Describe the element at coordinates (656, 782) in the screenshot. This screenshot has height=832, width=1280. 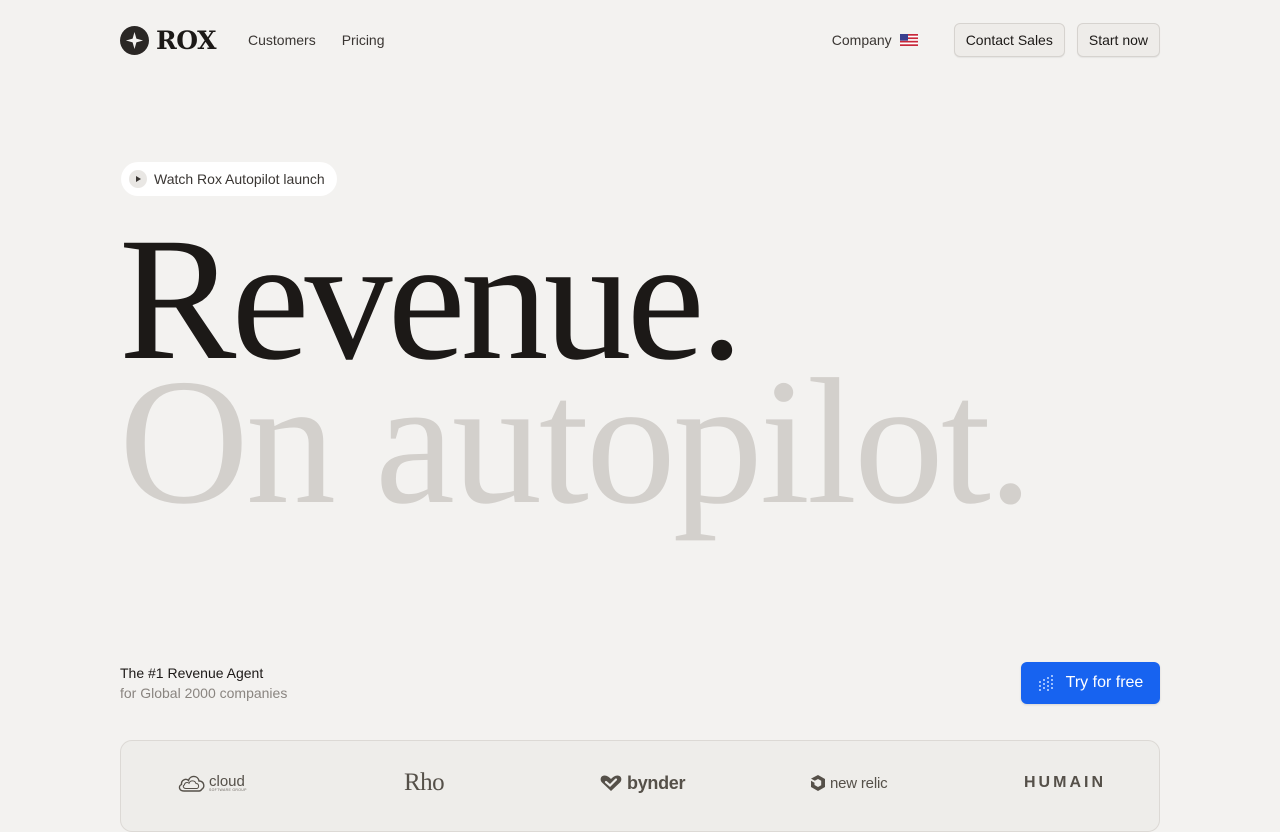
I see `bynder-wordmark: bynder` at that location.